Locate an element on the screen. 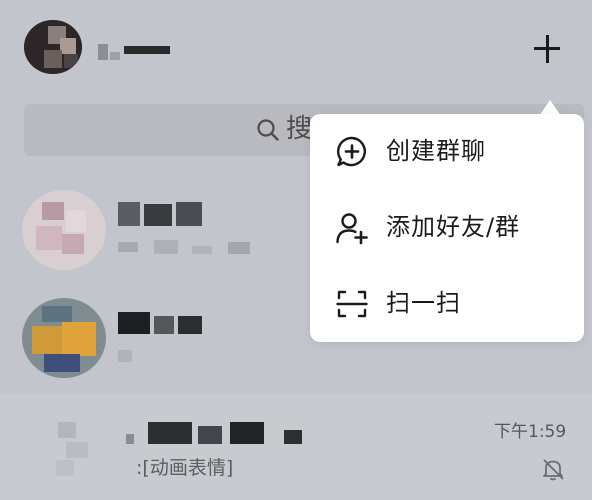  bell-off-icon is located at coordinates (553, 470).